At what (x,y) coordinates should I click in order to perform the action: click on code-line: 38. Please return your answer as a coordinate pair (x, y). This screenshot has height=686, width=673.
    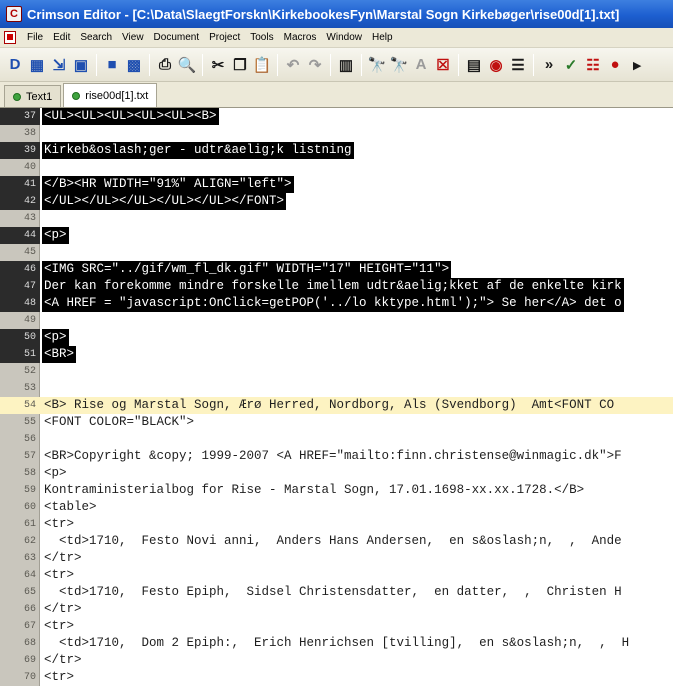
    Looking at the image, I should click on (336, 133).